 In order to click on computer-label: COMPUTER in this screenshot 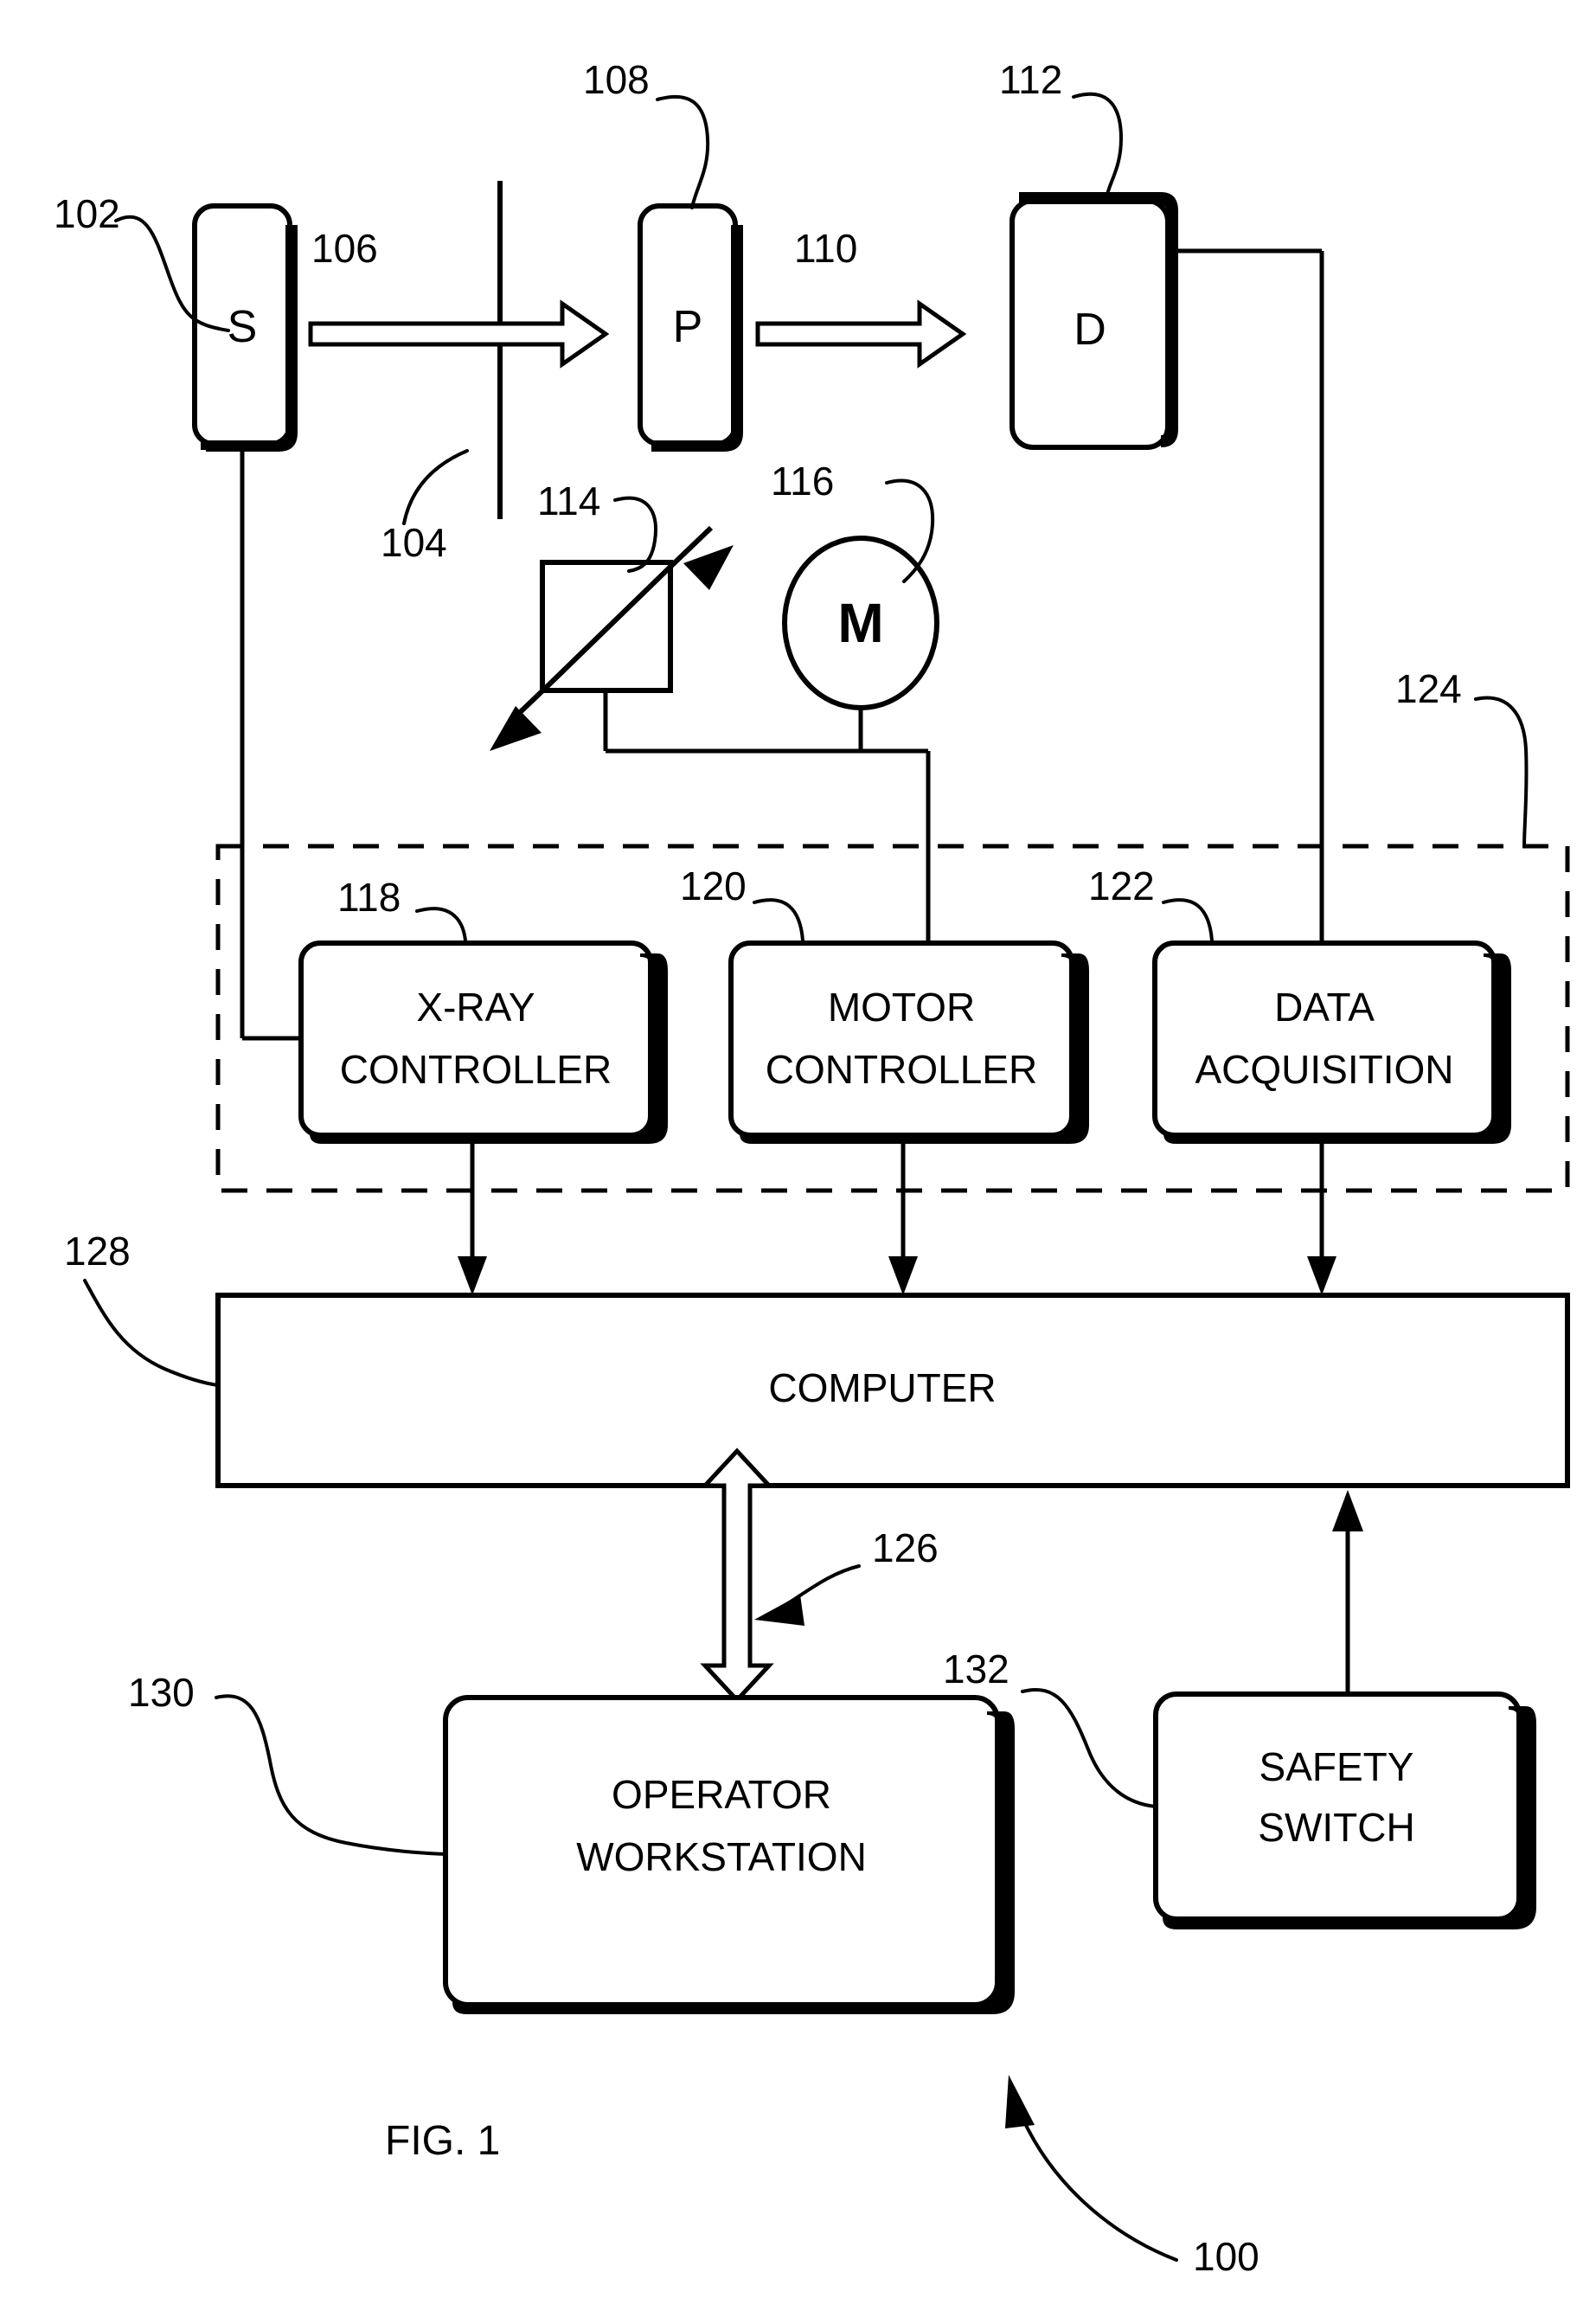, I will do `click(882, 1387)`.